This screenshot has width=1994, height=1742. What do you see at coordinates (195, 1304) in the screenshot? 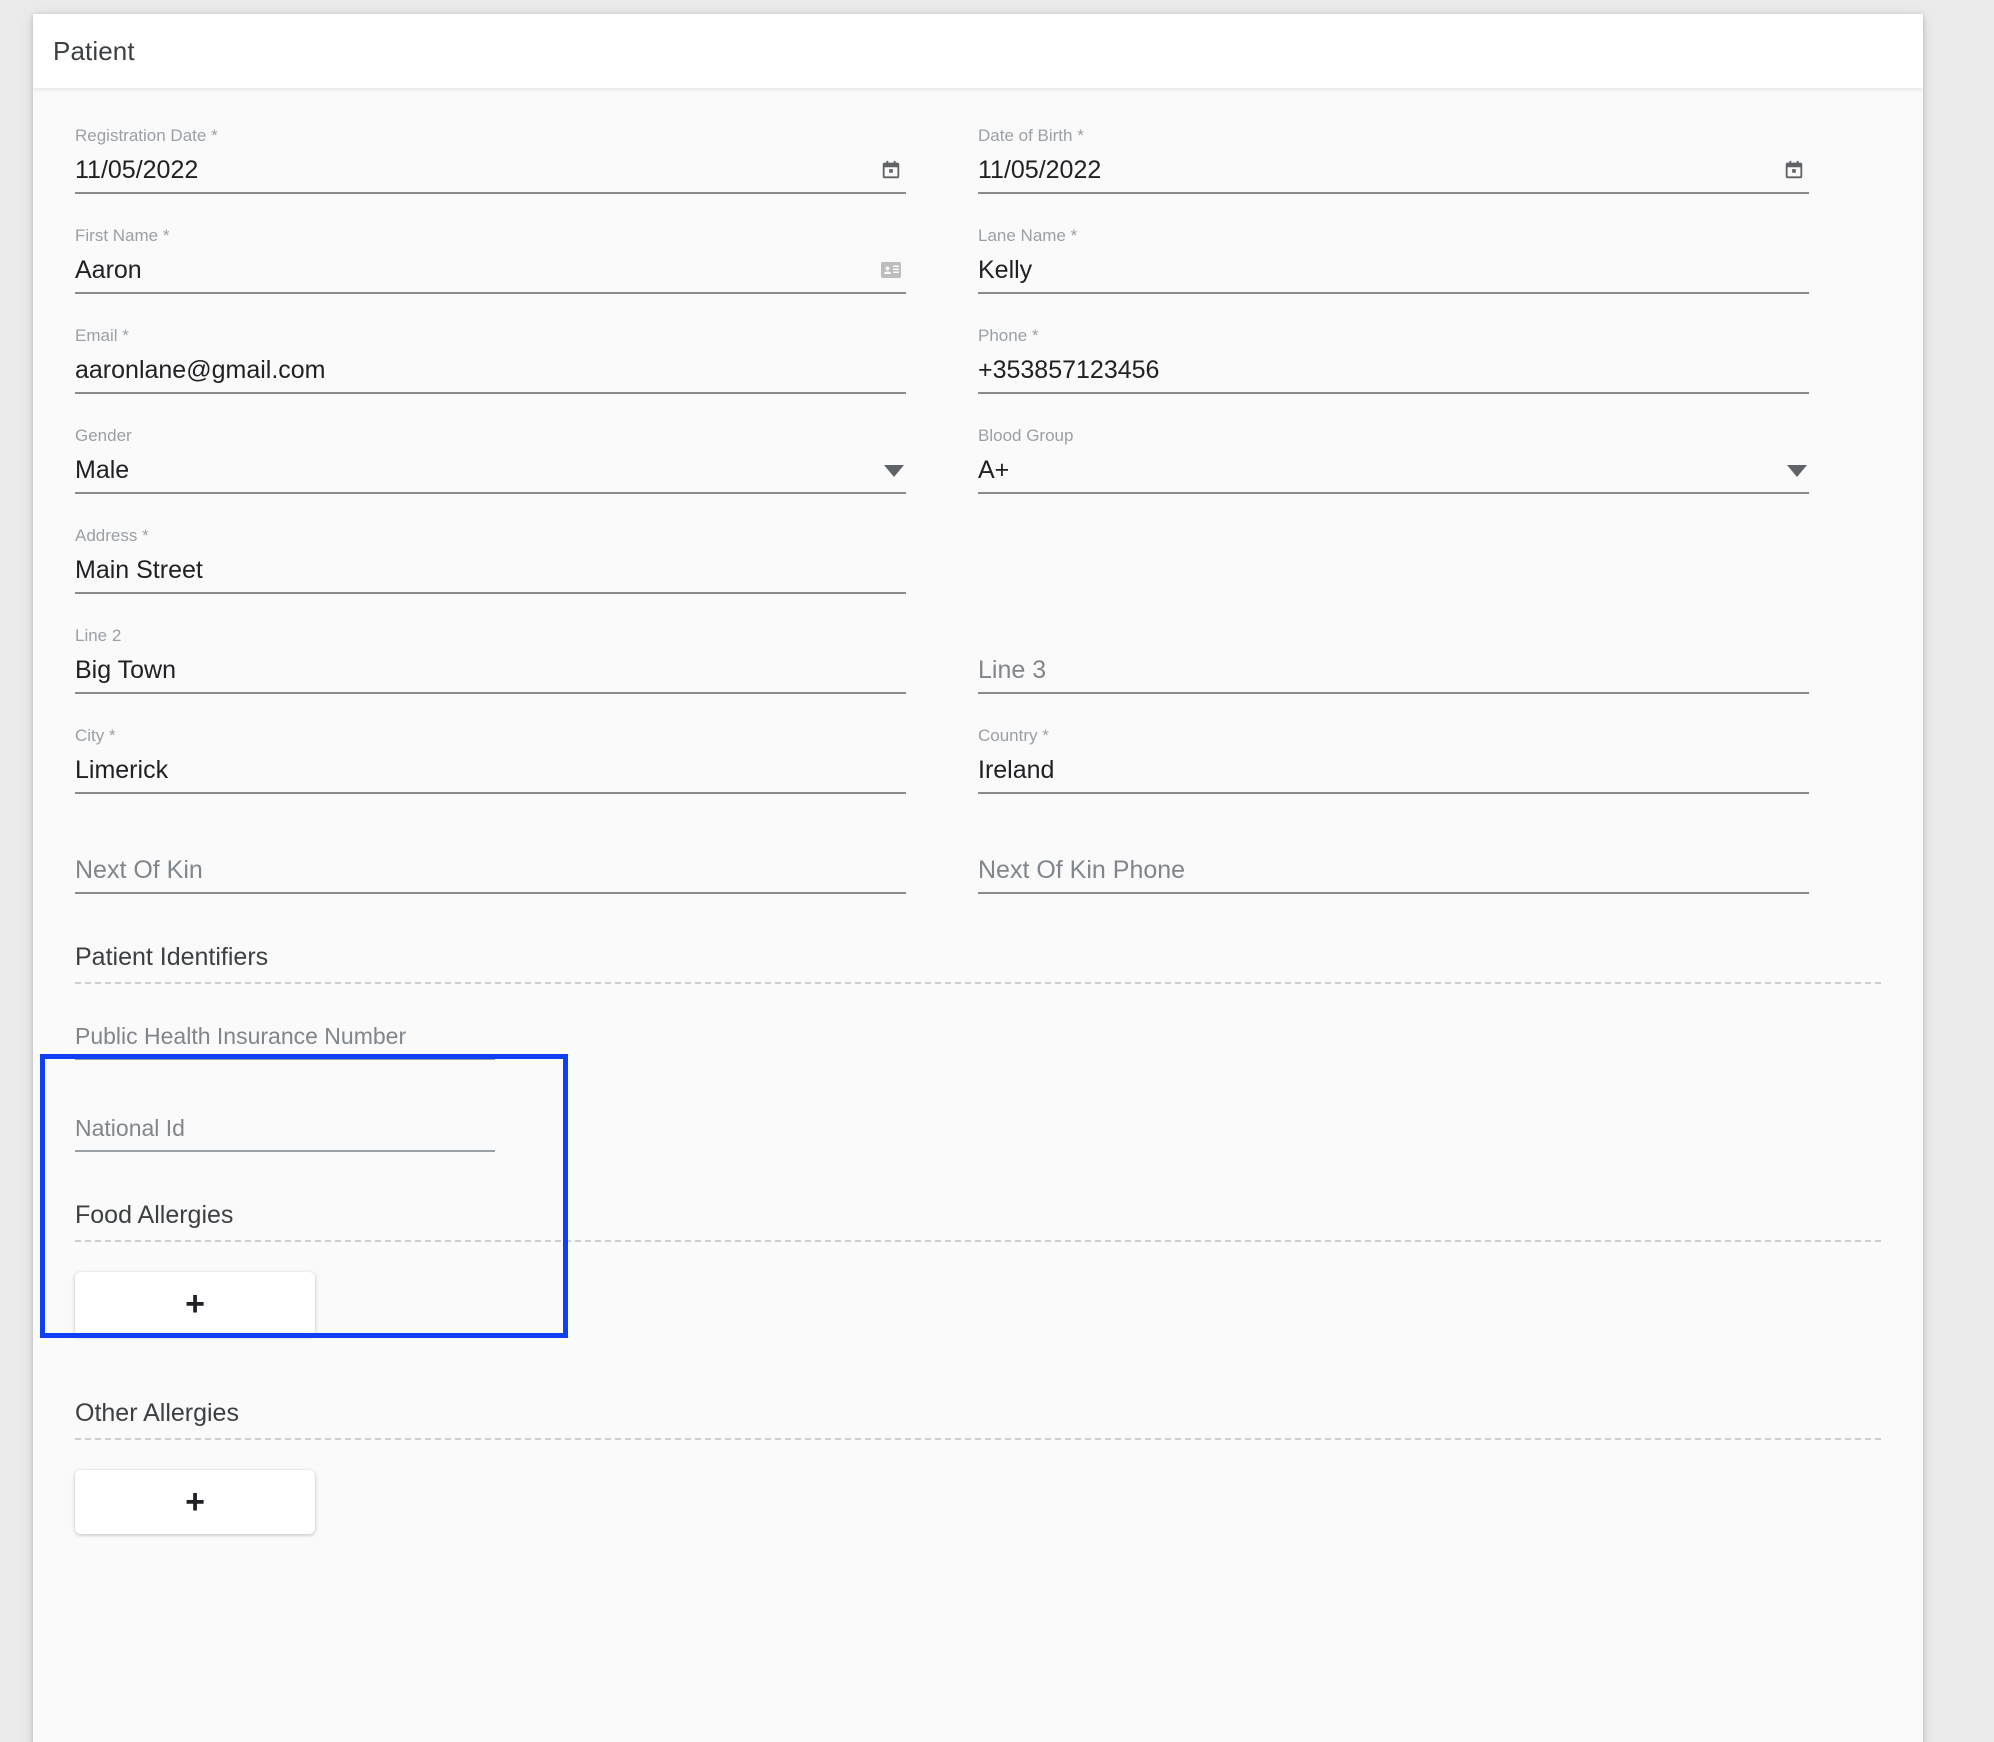
I see `add-food-allergy-button: +` at bounding box center [195, 1304].